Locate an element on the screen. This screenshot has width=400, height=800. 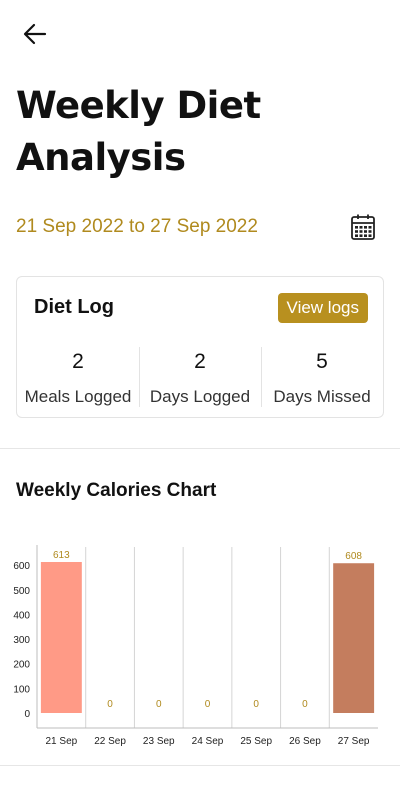
date-range: 21 Sep 2022 to 27 Sep 2022 is located at coordinates (137, 226).